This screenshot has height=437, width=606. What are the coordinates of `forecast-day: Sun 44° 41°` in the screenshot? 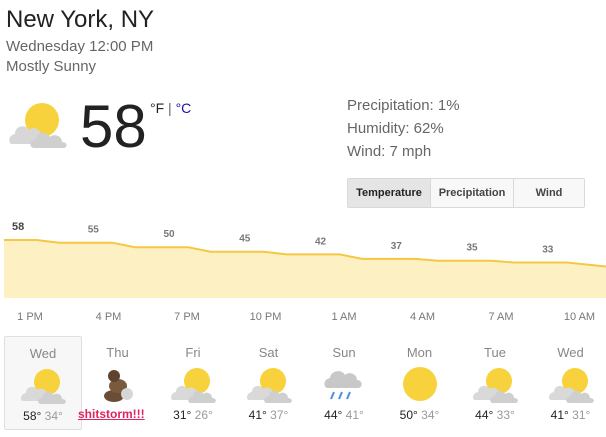 It's located at (344, 382).